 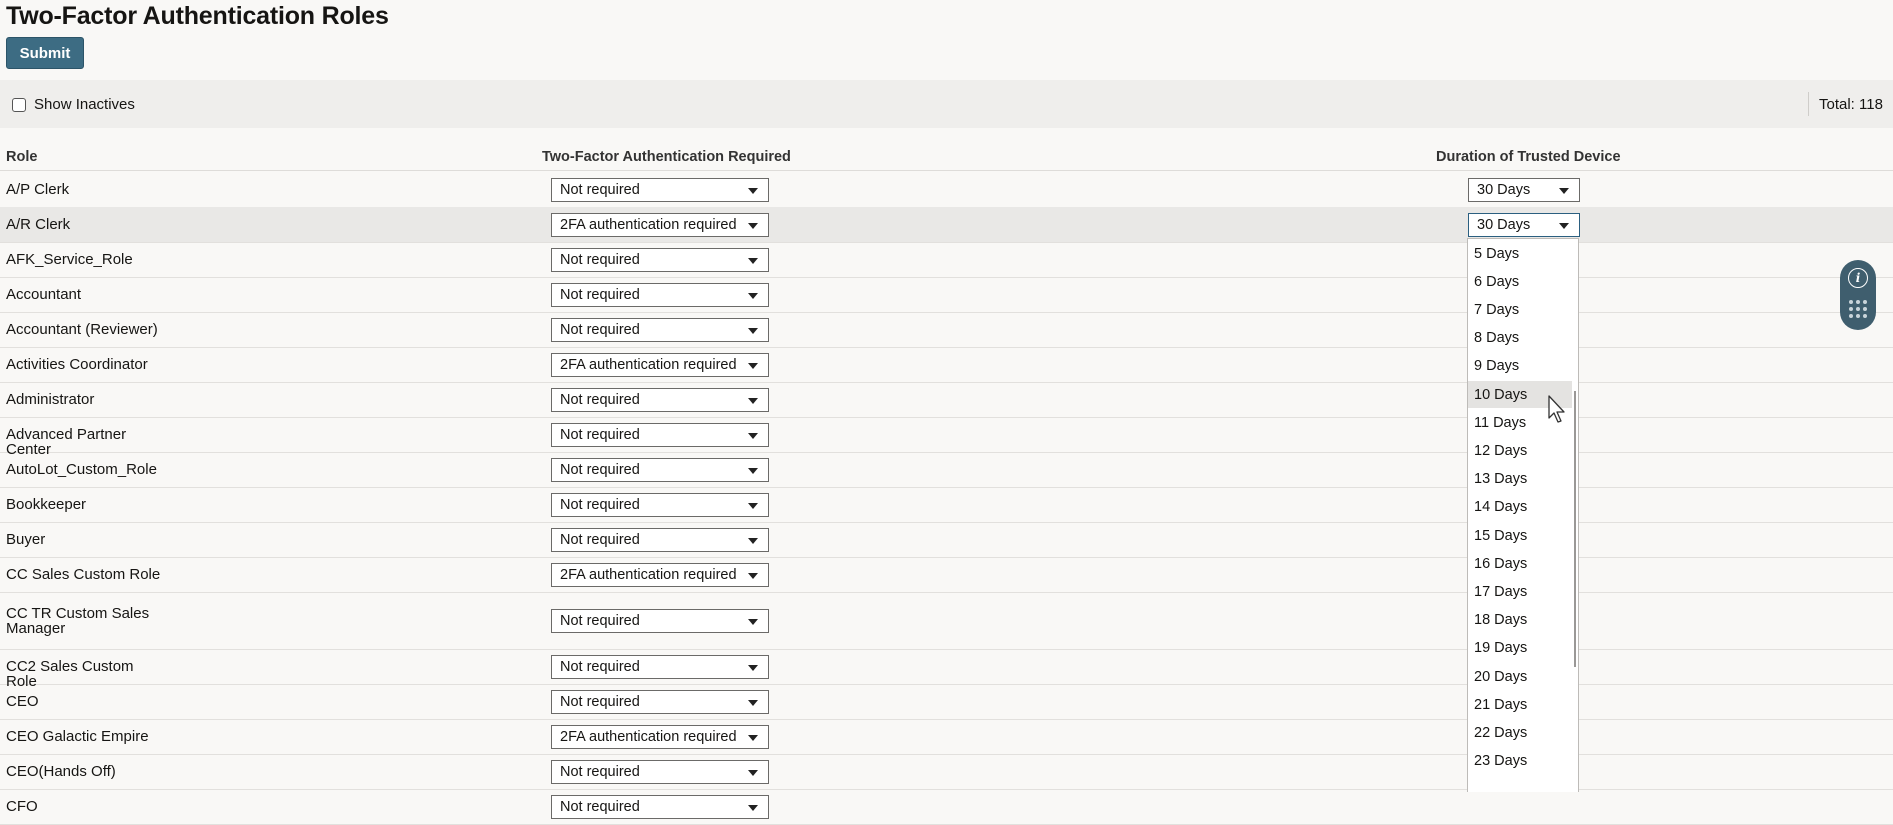 What do you see at coordinates (38, 189) in the screenshot?
I see `role-name: A/P Clerk` at bounding box center [38, 189].